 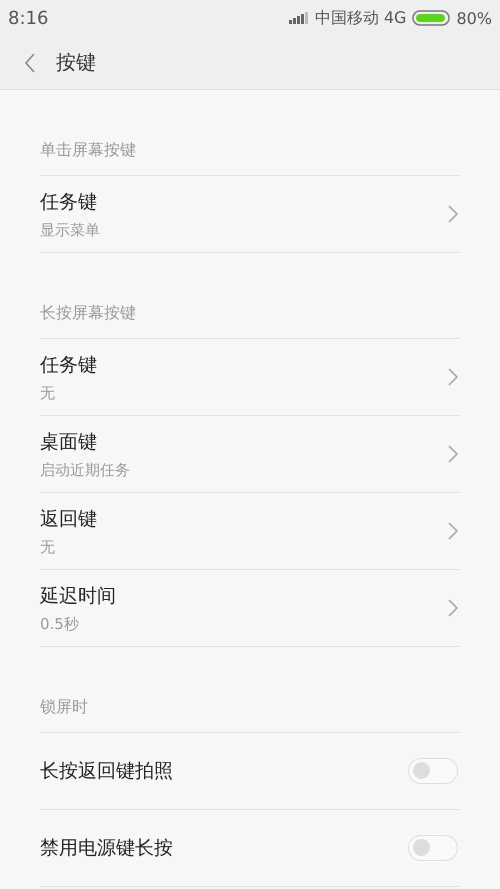 I want to click on section-header: 锁屏时, so click(x=250, y=690).